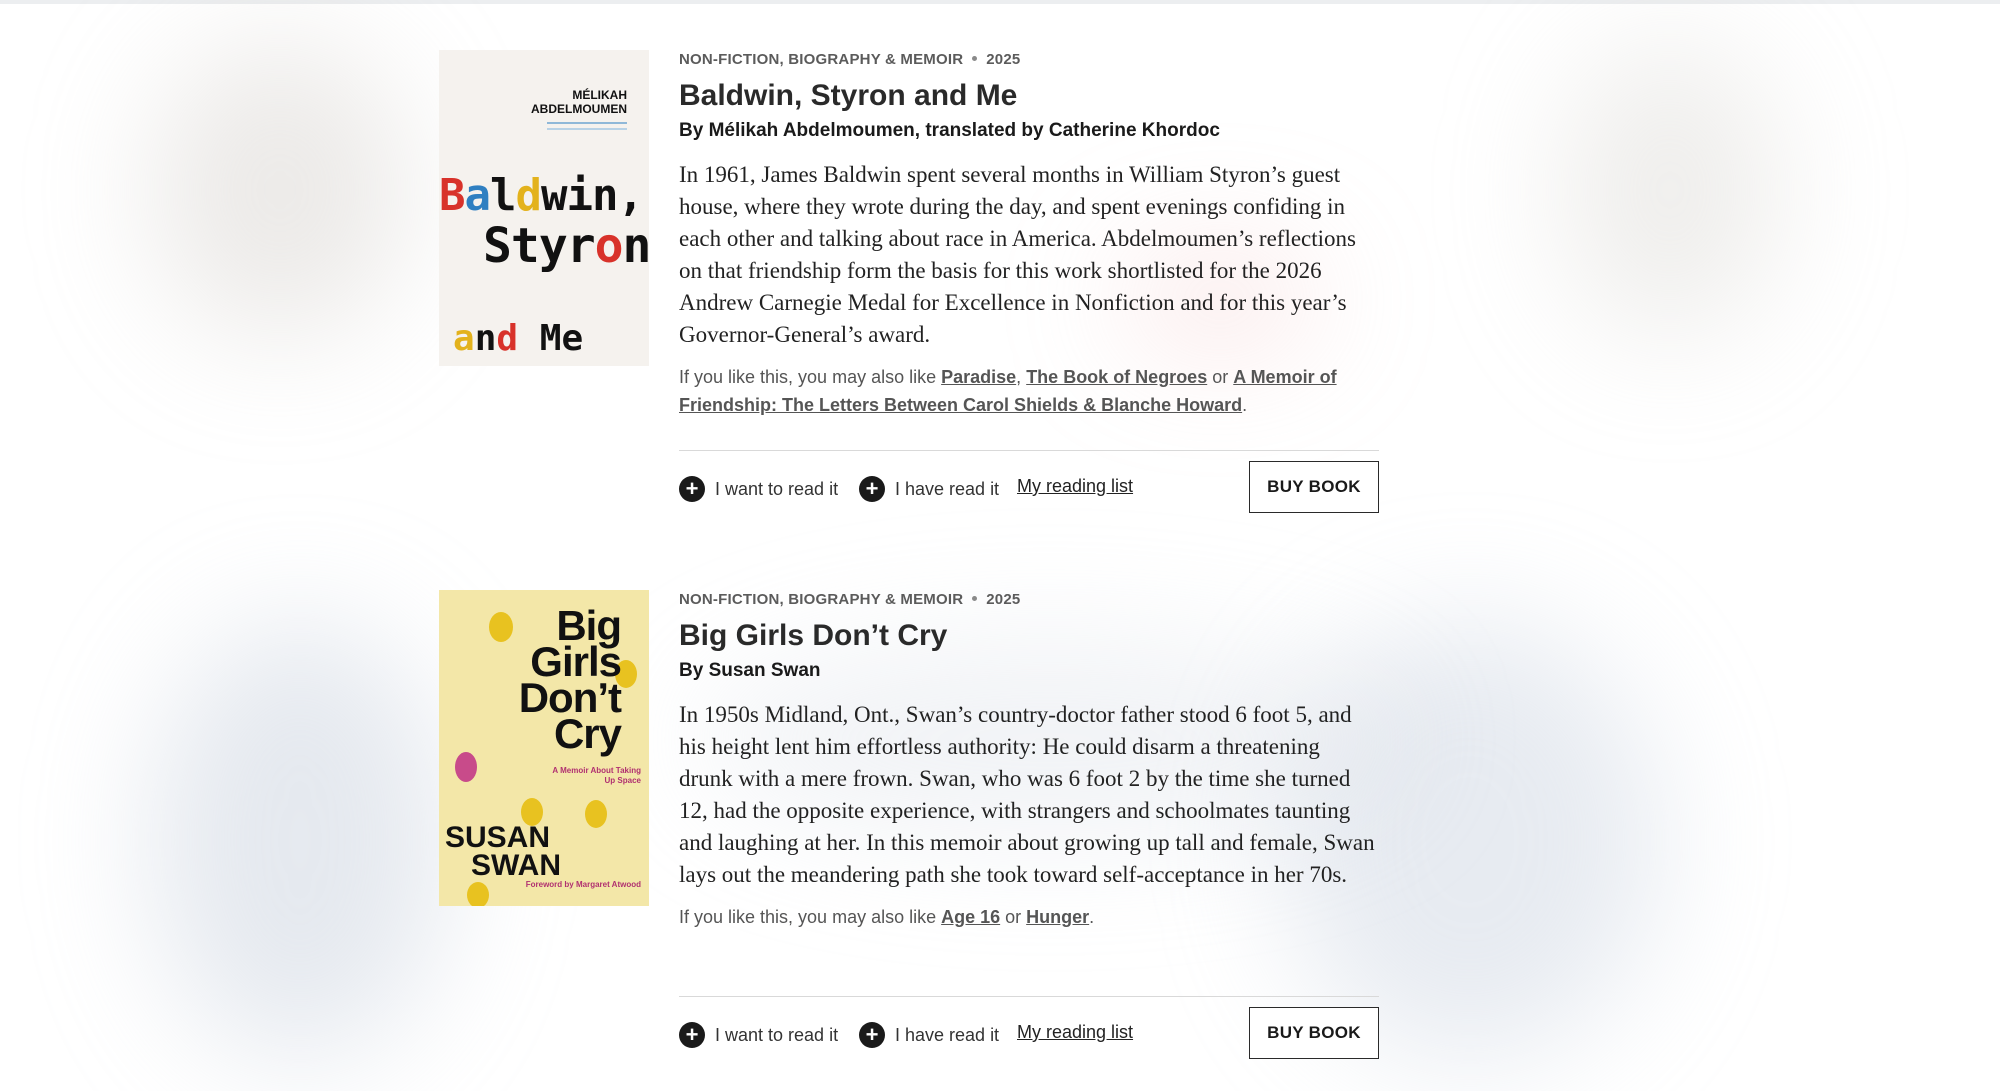 This screenshot has height=1091, width=2000. Describe the element at coordinates (1116, 377) in the screenshot. I see `also-like-link: The Book of Negroes` at that location.